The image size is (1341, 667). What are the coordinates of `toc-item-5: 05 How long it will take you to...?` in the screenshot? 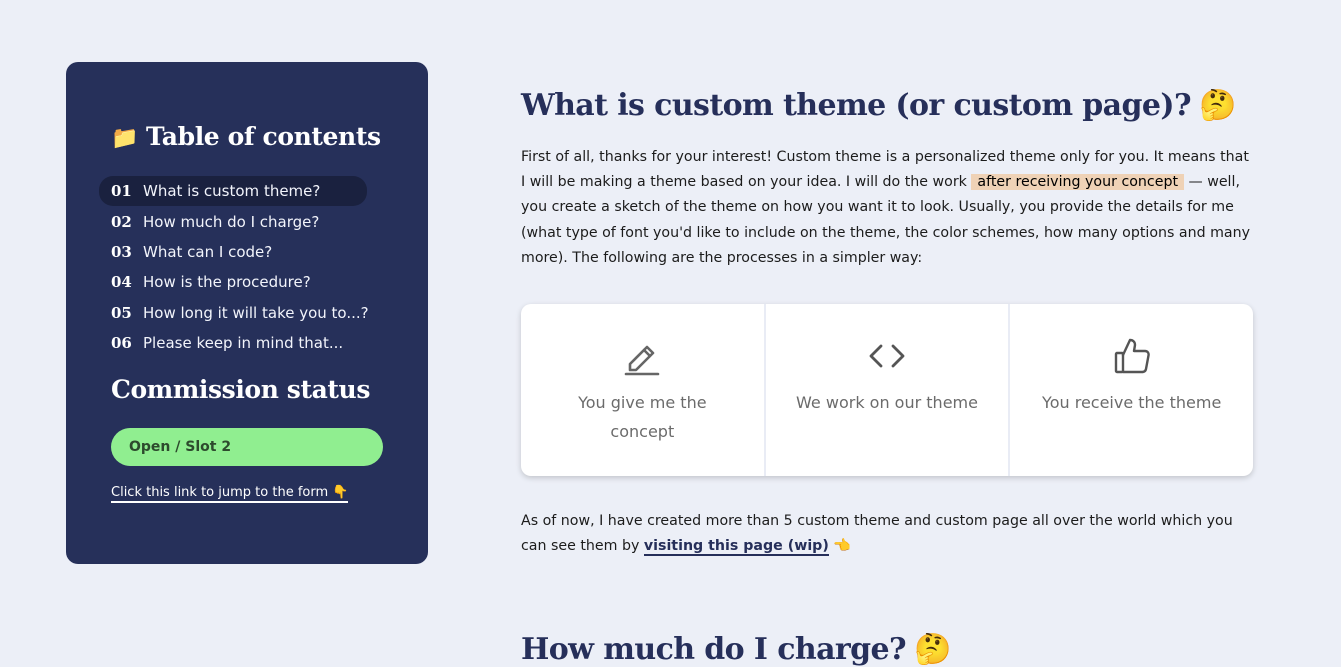 It's located at (249, 313).